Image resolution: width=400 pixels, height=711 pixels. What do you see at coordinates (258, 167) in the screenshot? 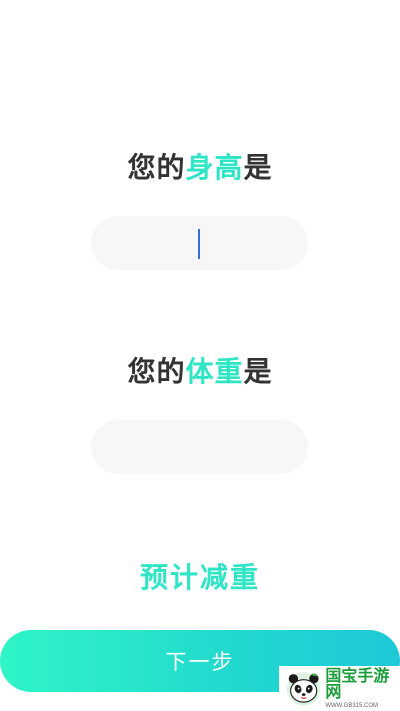
I see `height-question-suffix: 是` at bounding box center [258, 167].